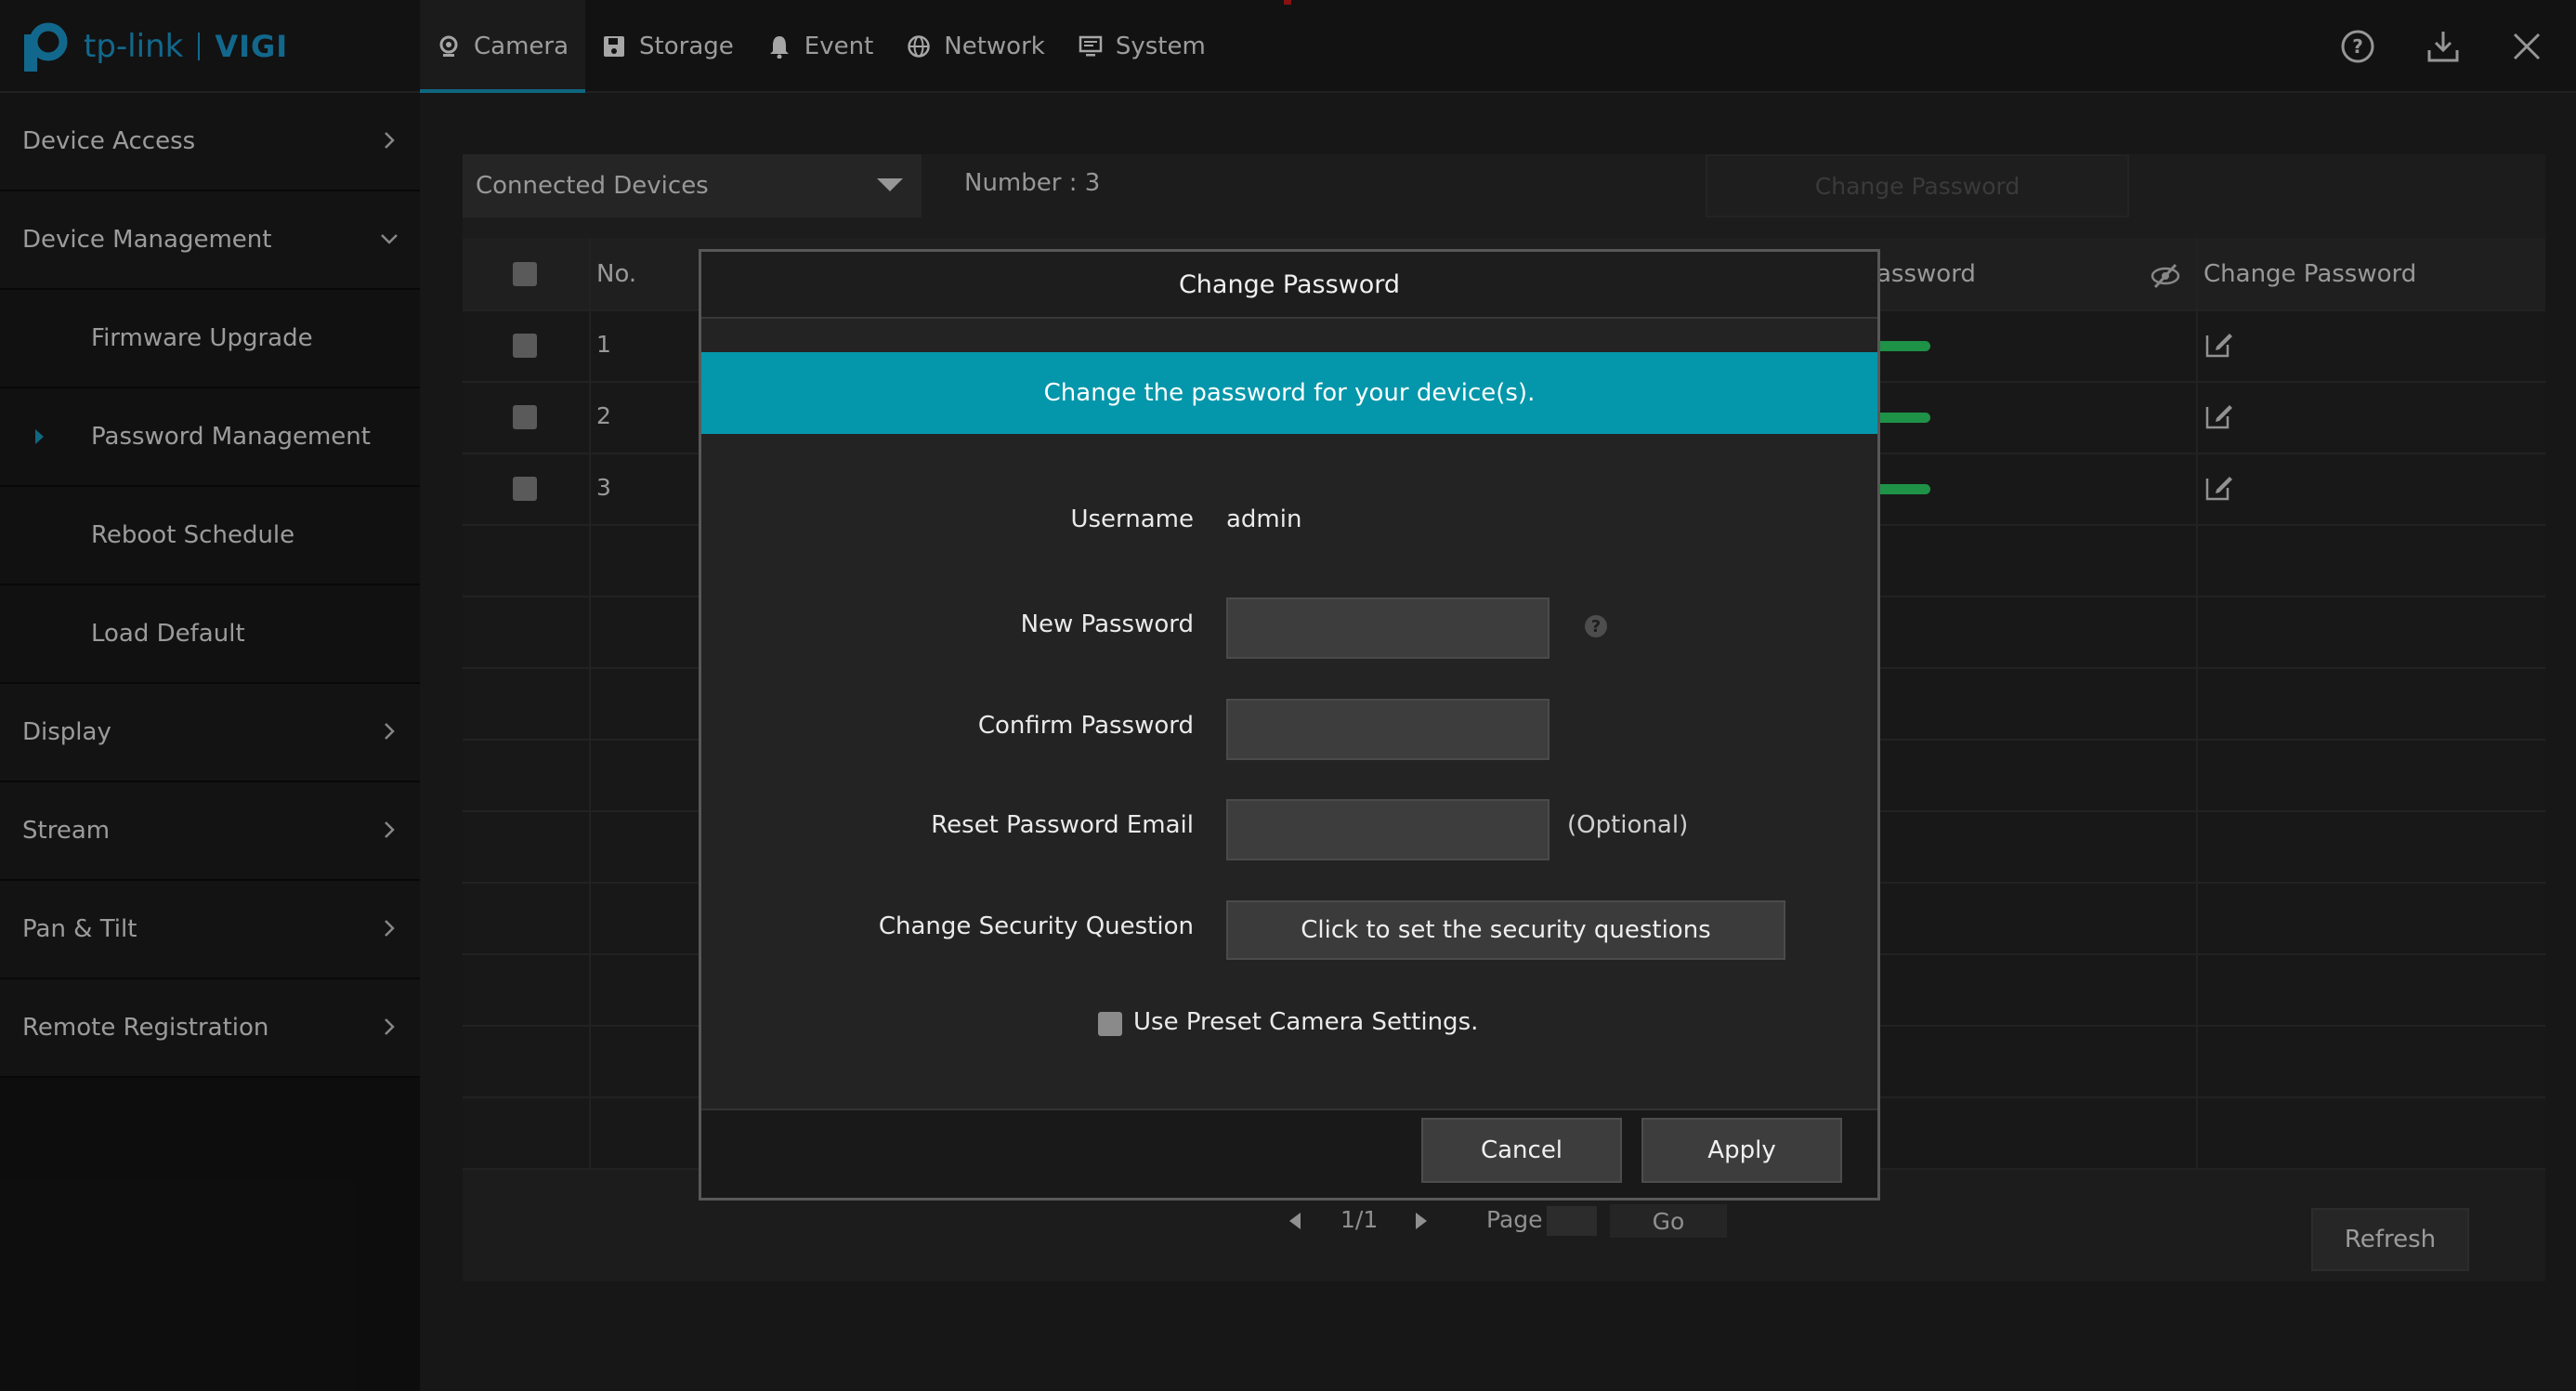 Image resolution: width=2576 pixels, height=1391 pixels. Describe the element at coordinates (1289, 285) in the screenshot. I see `dialog-title: Change Password` at that location.